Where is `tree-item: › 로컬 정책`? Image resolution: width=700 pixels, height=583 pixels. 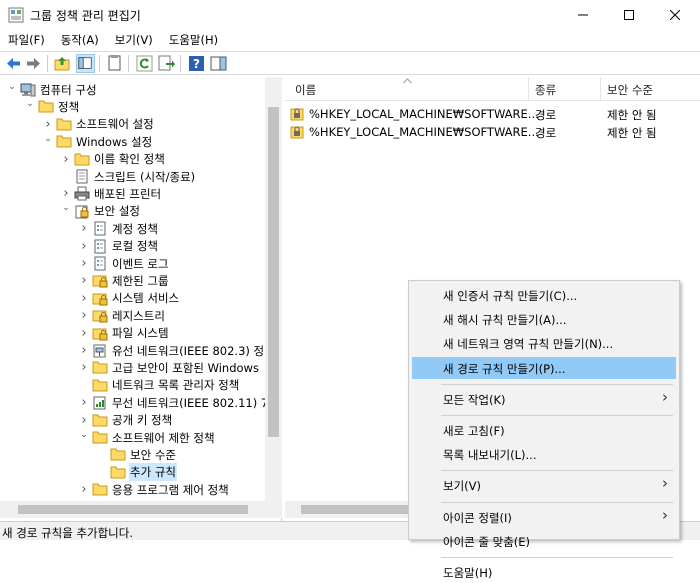
tree-item: › 로컬 정책 is located at coordinates (118, 246).